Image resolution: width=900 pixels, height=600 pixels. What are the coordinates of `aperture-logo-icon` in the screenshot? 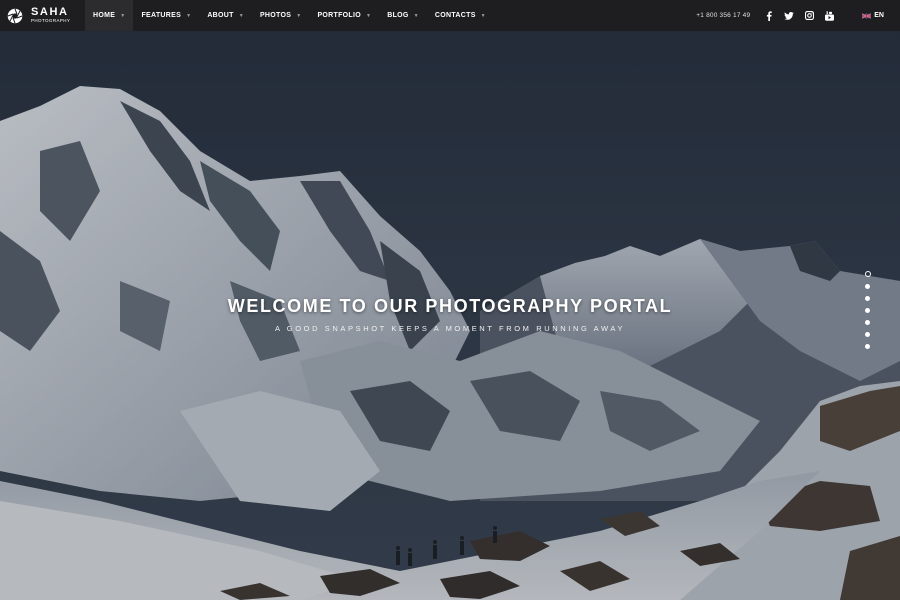 It's located at (15, 15).